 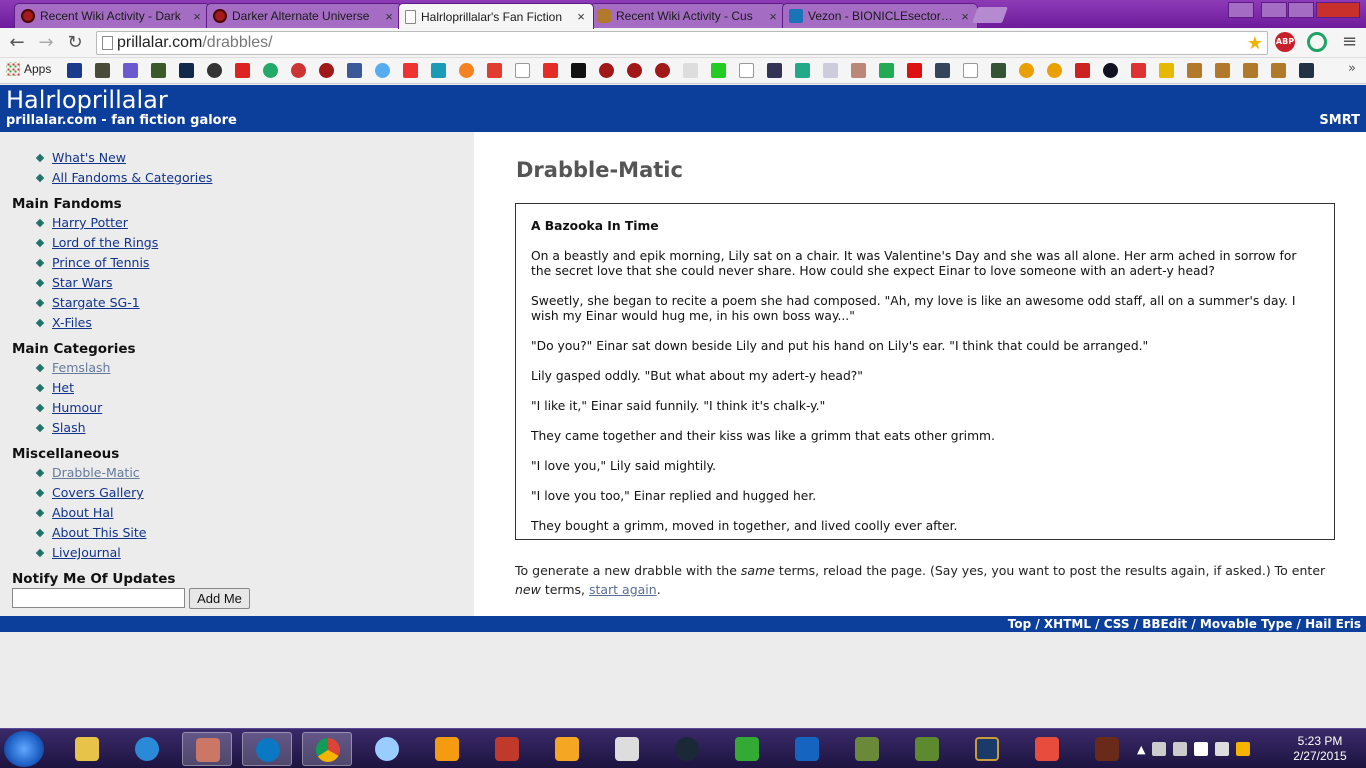 What do you see at coordinates (1352, 68) in the screenshot?
I see `more-bookmarks-chevron-icon: »` at bounding box center [1352, 68].